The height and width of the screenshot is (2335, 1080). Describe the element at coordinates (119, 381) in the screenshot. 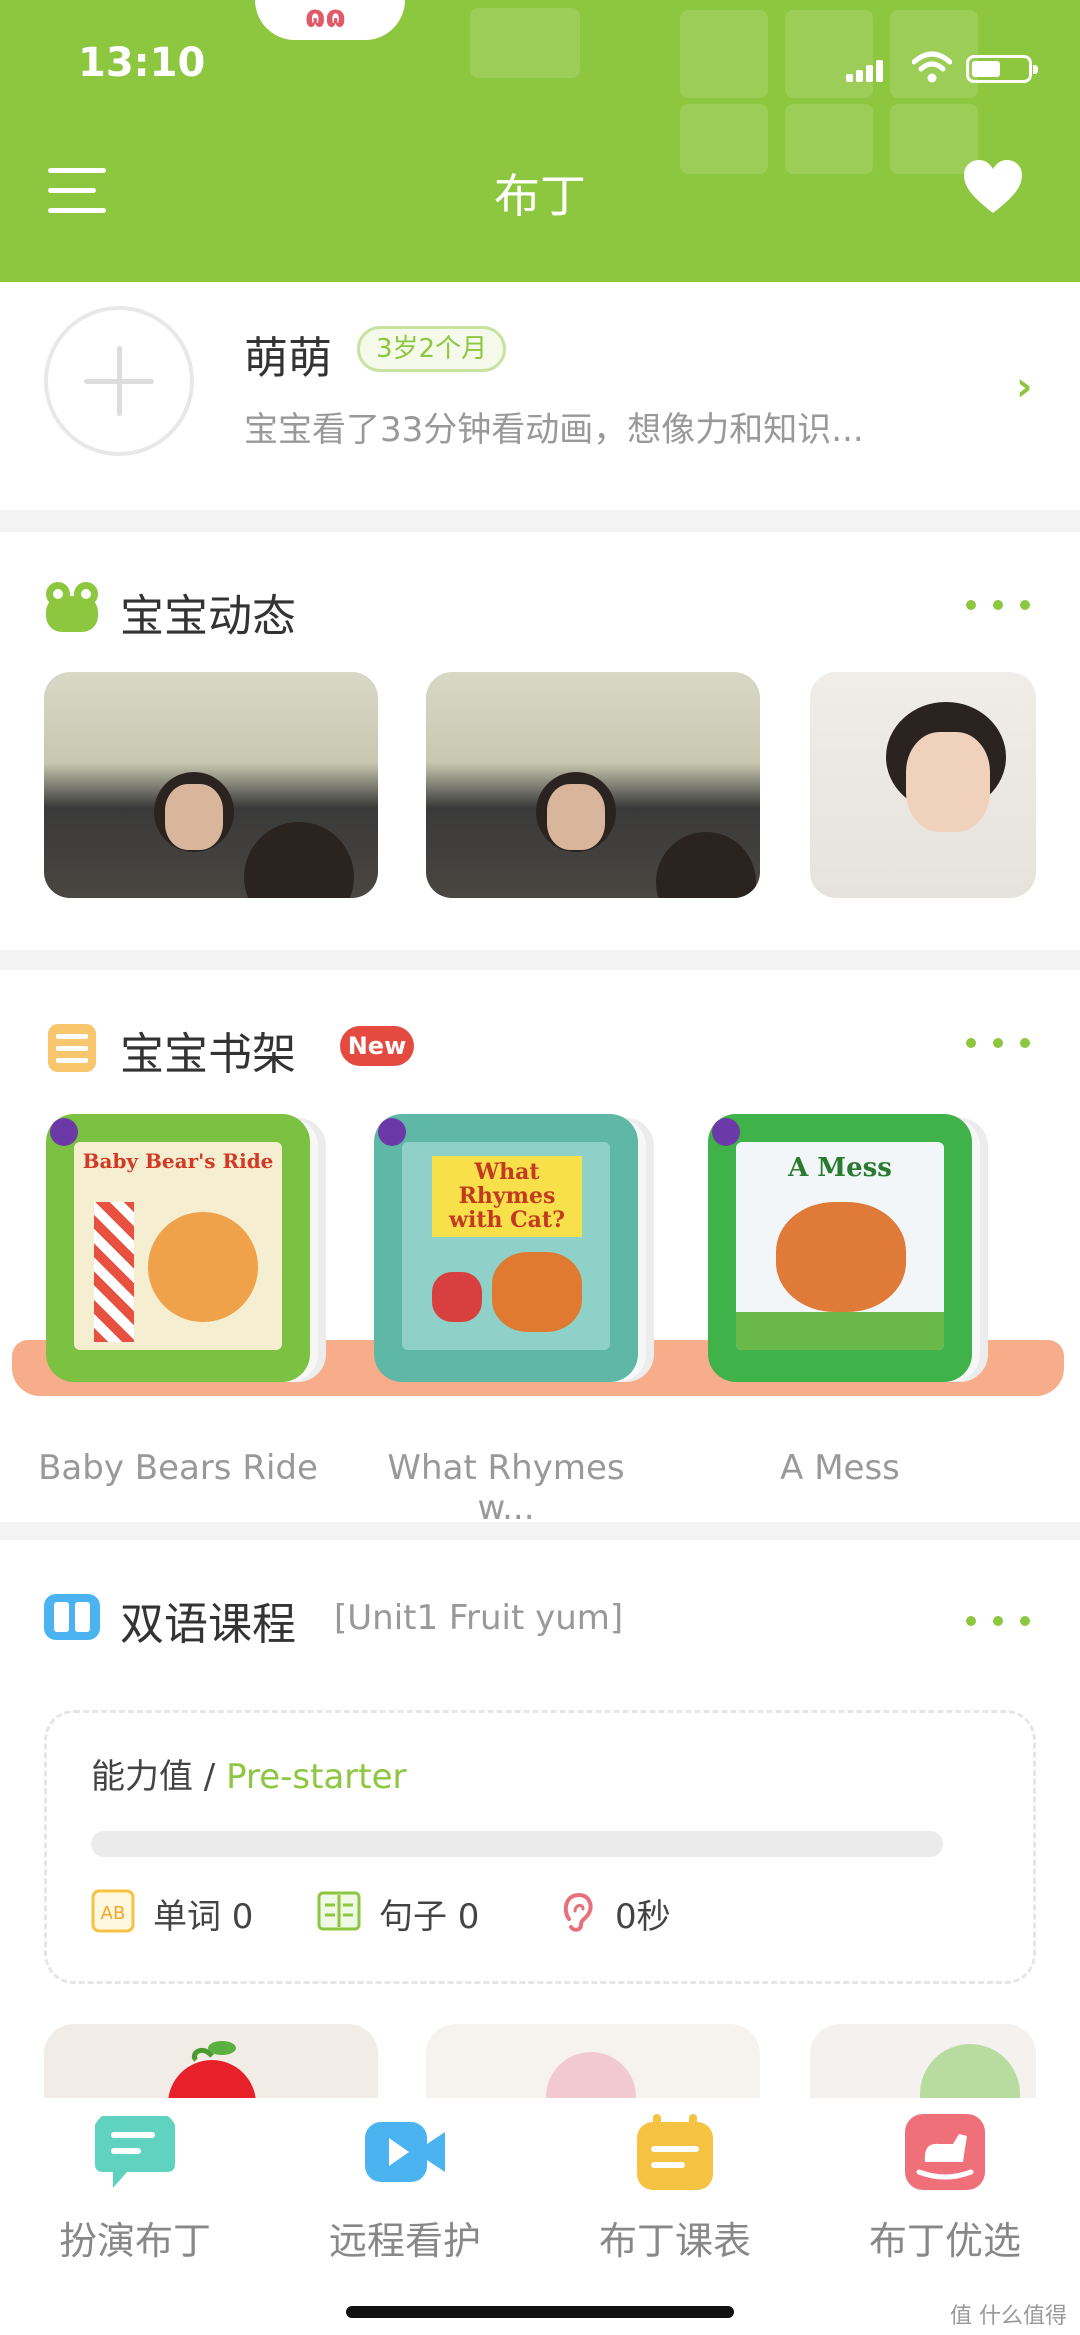

I see `add-avatar-button` at that location.